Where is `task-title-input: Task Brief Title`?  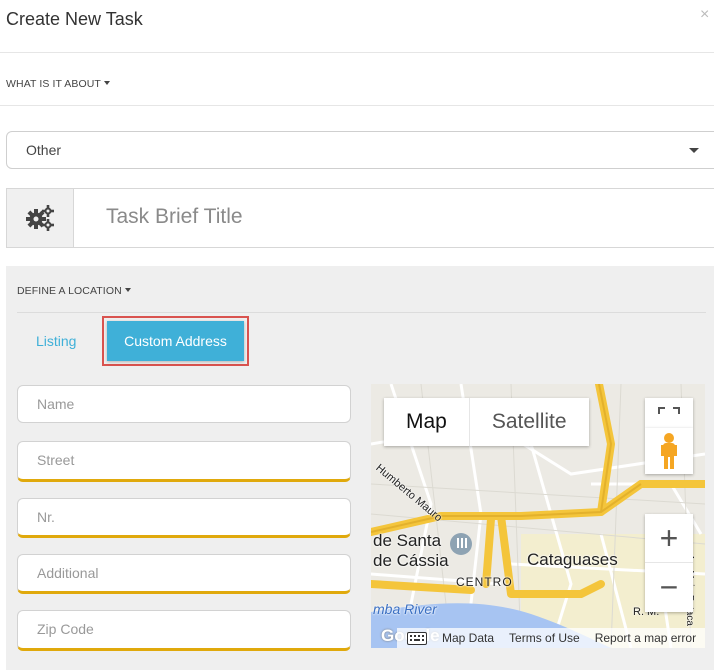 task-title-input: Task Brief Title is located at coordinates (174, 217).